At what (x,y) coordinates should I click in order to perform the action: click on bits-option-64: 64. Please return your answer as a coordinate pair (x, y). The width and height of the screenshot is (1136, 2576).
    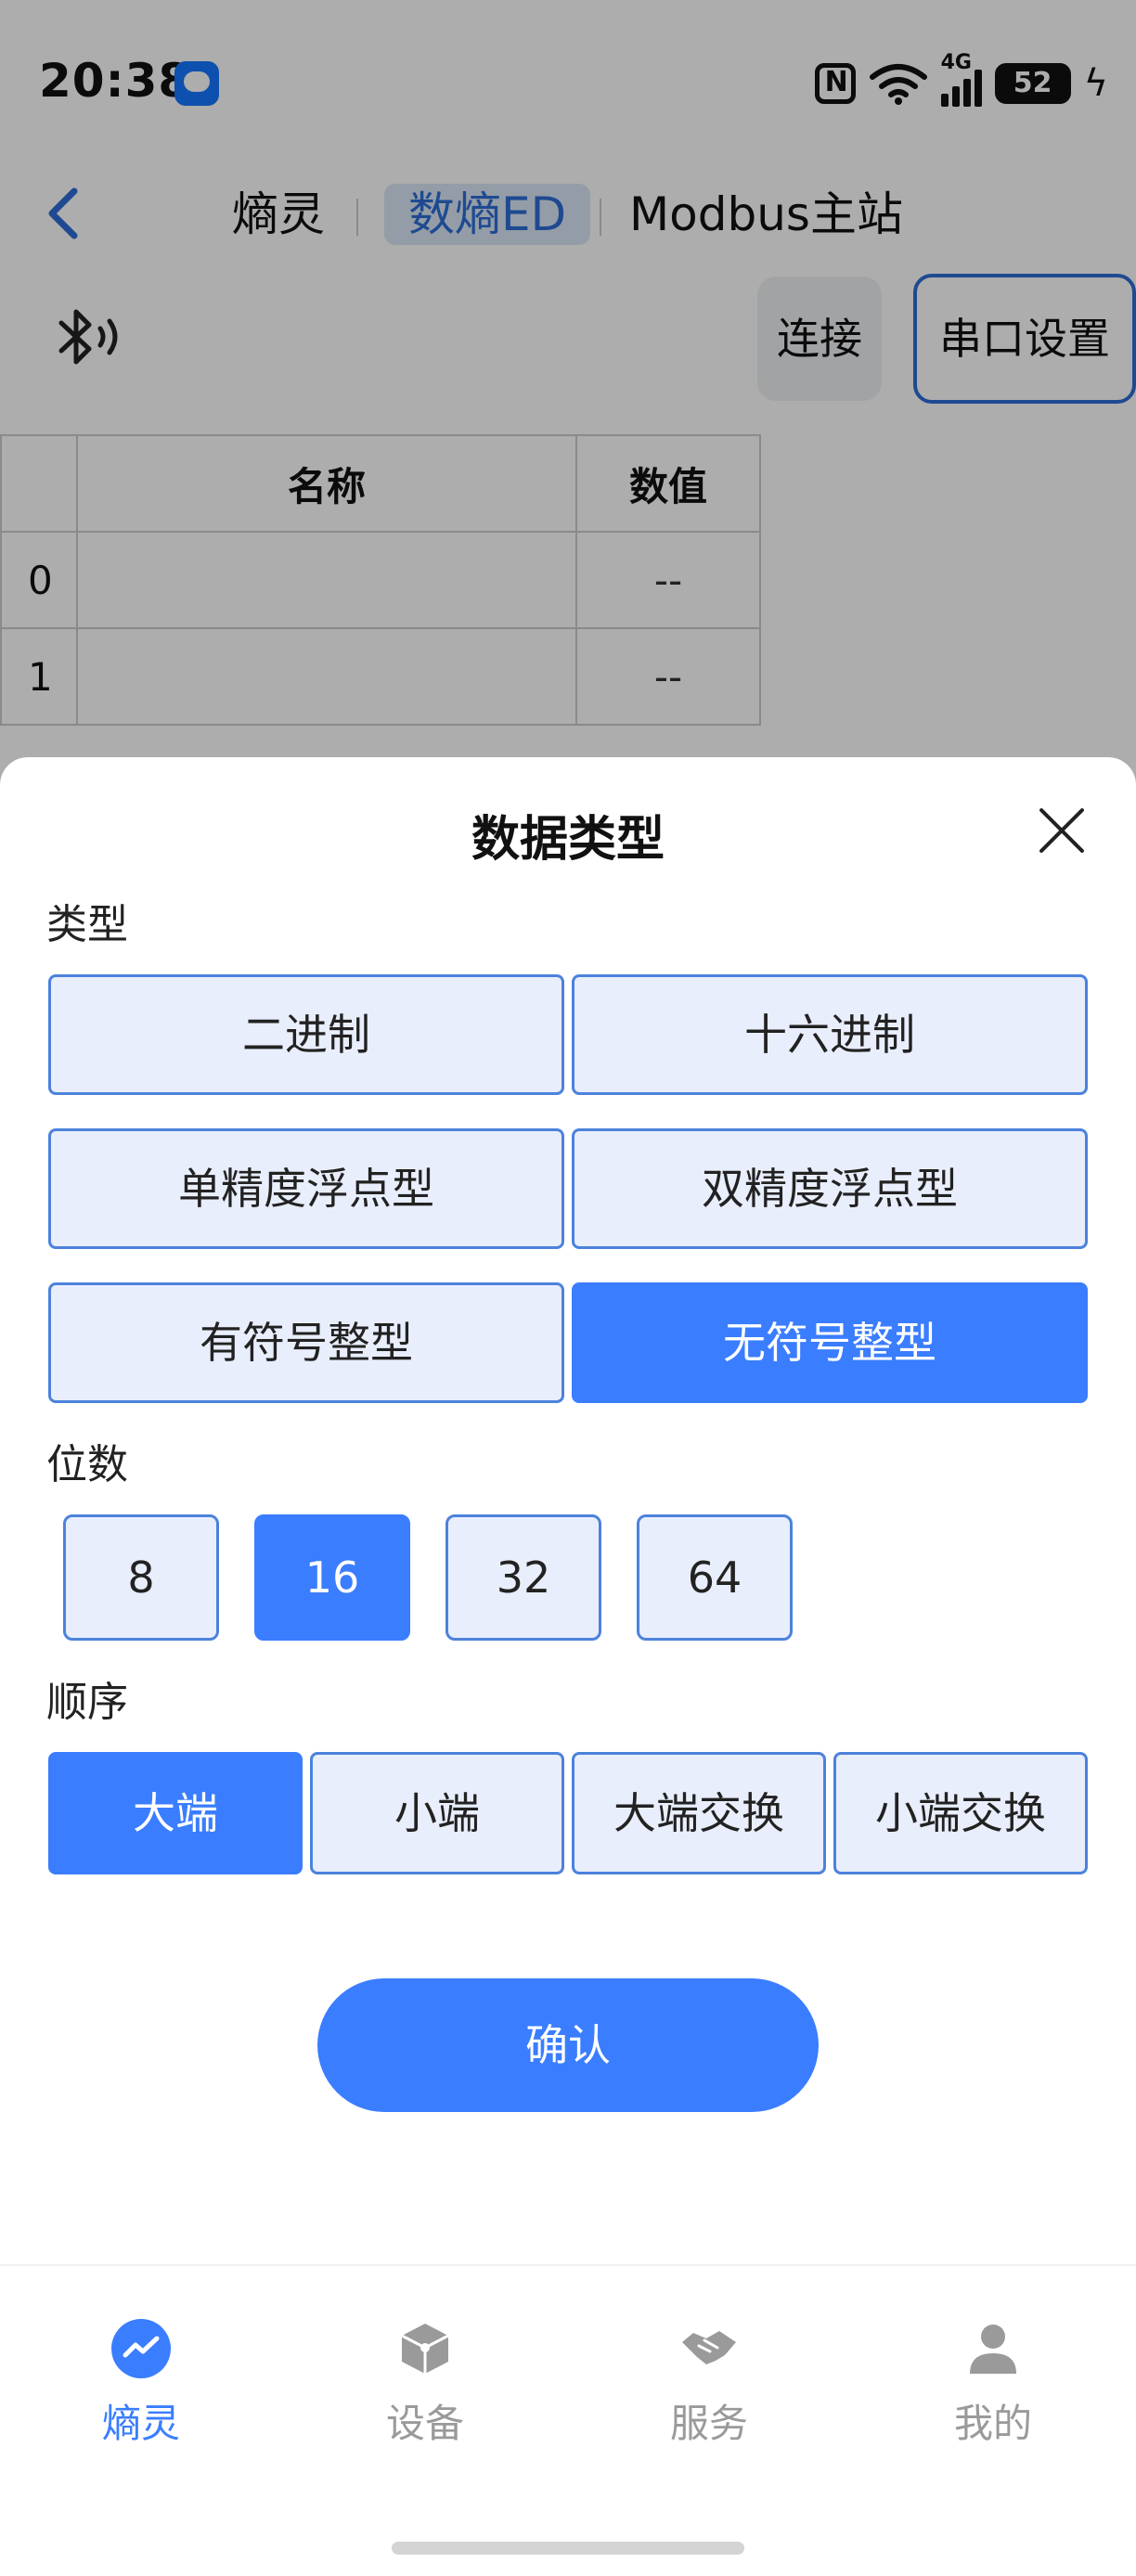
    Looking at the image, I should click on (715, 1578).